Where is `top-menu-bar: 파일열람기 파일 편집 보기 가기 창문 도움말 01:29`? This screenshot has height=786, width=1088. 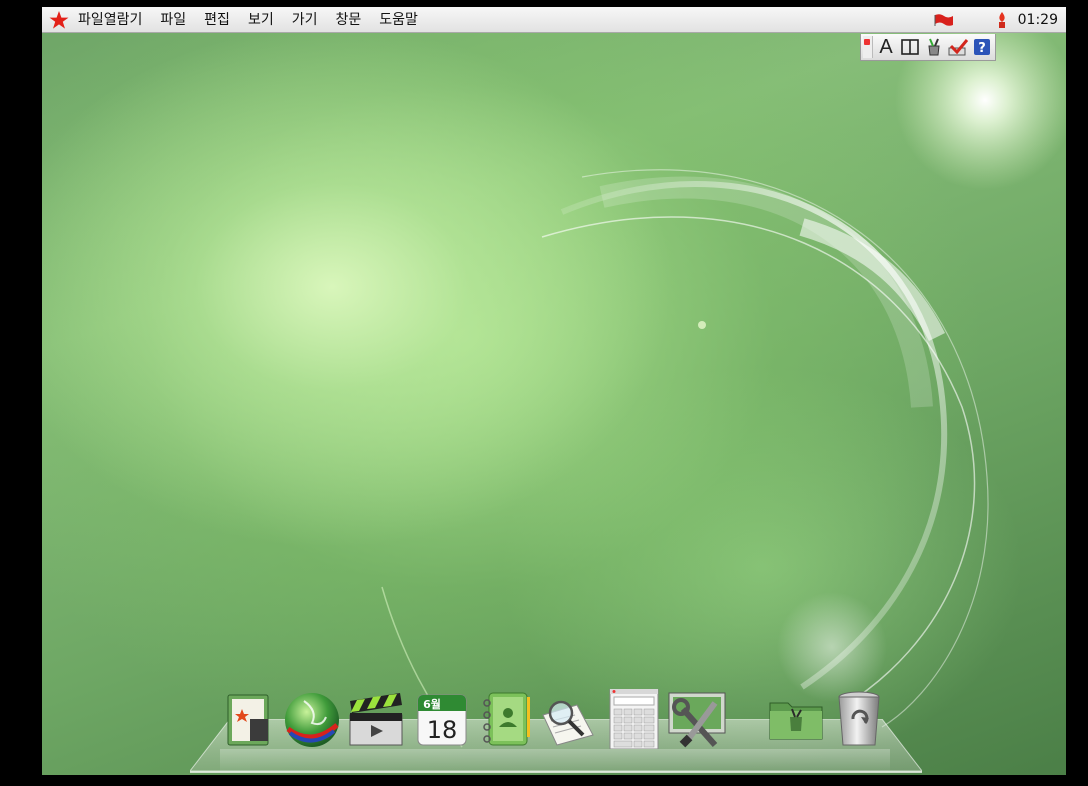 top-menu-bar: 파일열람기 파일 편집 보기 가기 창문 도움말 01:29 is located at coordinates (554, 20).